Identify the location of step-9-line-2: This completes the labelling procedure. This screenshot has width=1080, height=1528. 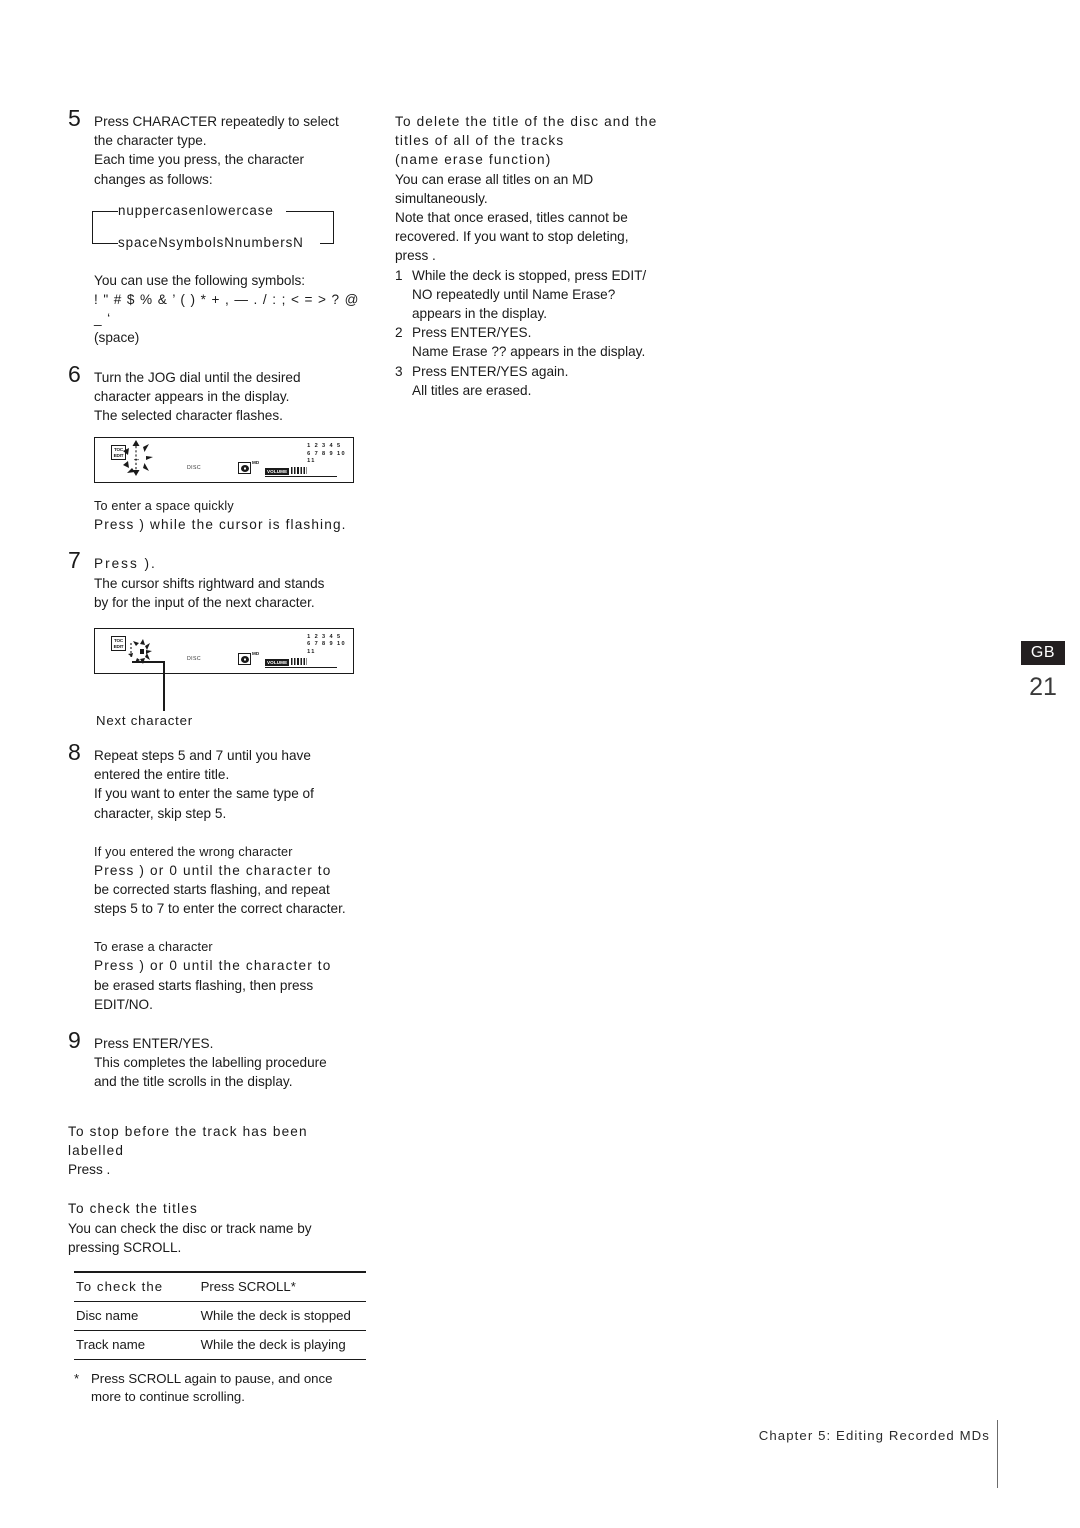
(210, 1063).